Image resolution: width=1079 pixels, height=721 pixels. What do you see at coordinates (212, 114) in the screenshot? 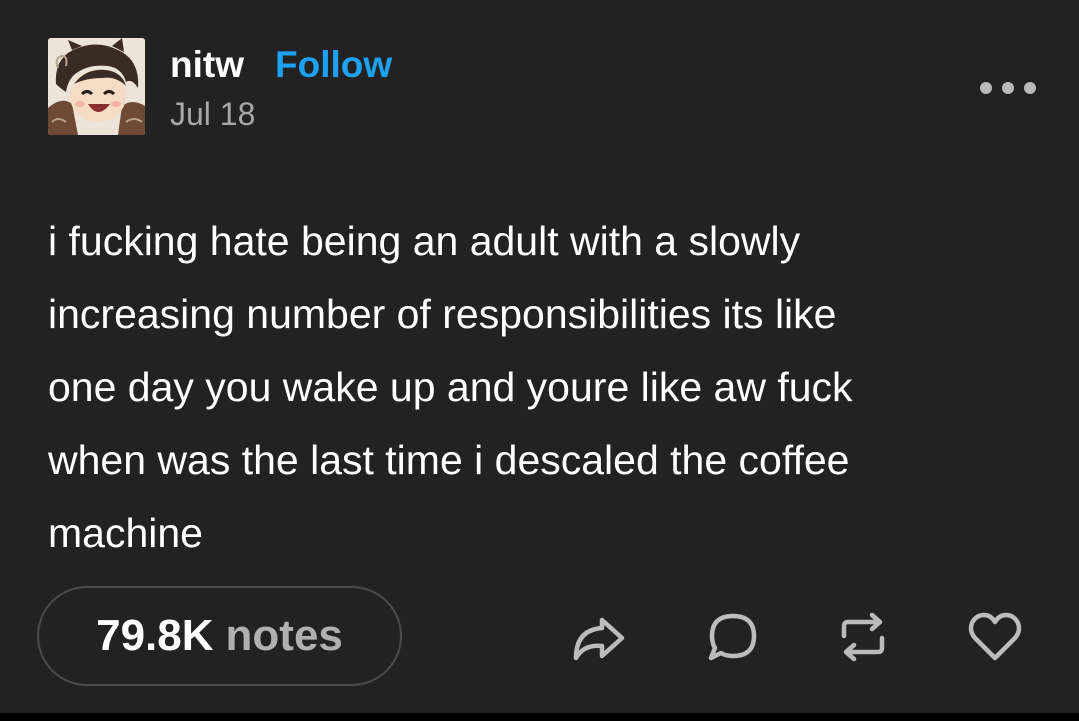
I see `post-date: Jul 18` at bounding box center [212, 114].